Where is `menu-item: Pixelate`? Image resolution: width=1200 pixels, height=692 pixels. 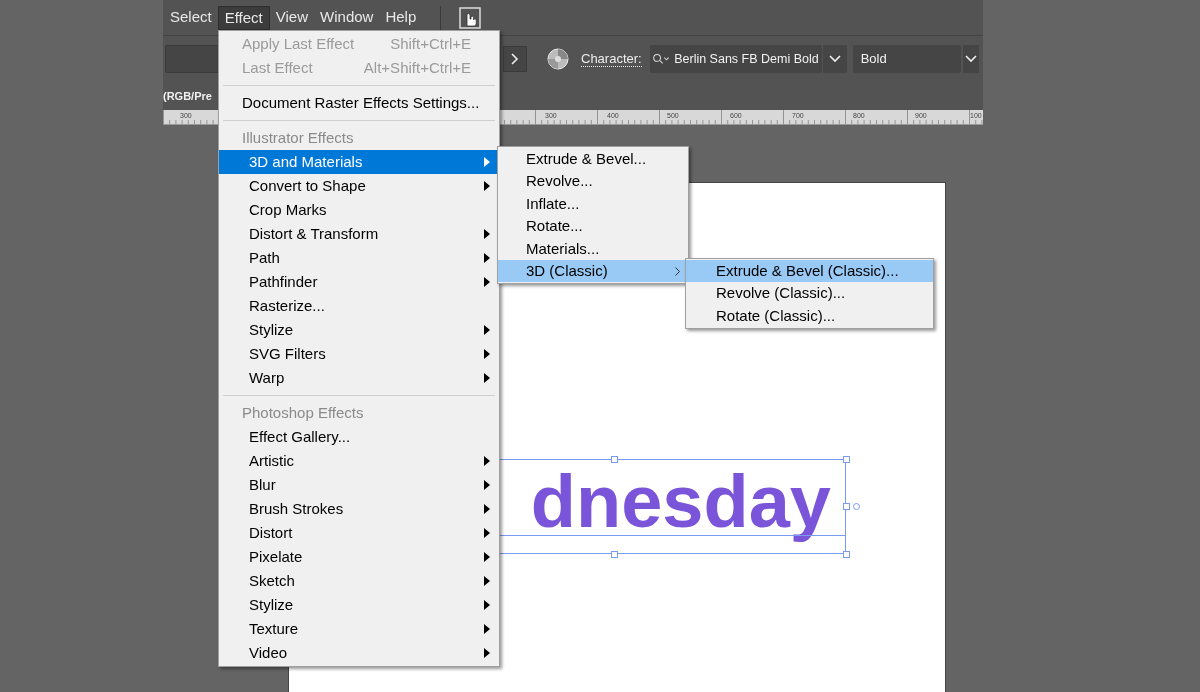 menu-item: Pixelate is located at coordinates (359, 557).